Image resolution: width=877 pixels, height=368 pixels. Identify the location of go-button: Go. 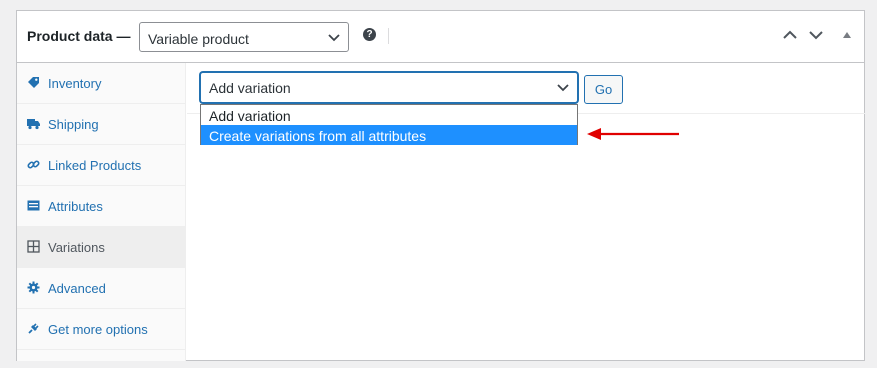
(603, 89).